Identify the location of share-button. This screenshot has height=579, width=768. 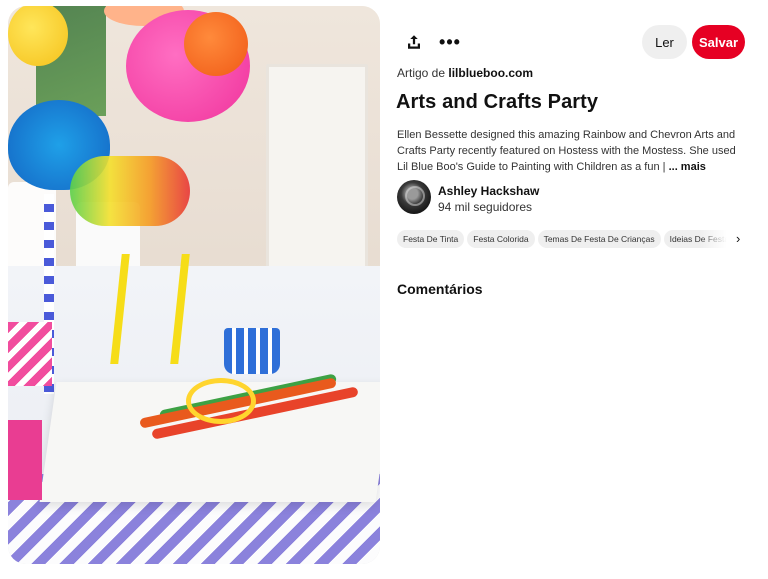
(414, 42).